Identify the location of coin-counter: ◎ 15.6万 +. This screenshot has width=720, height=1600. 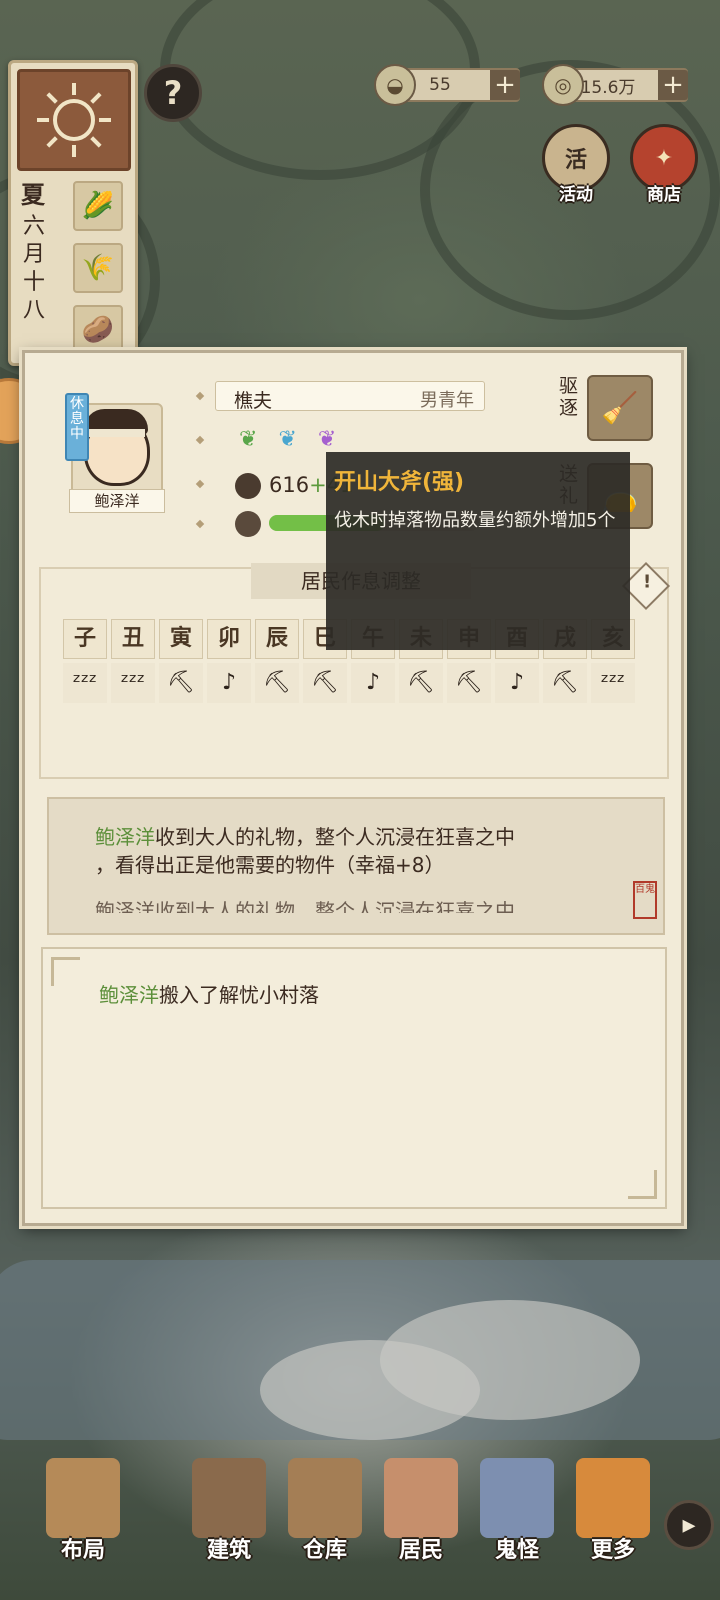
(615, 85).